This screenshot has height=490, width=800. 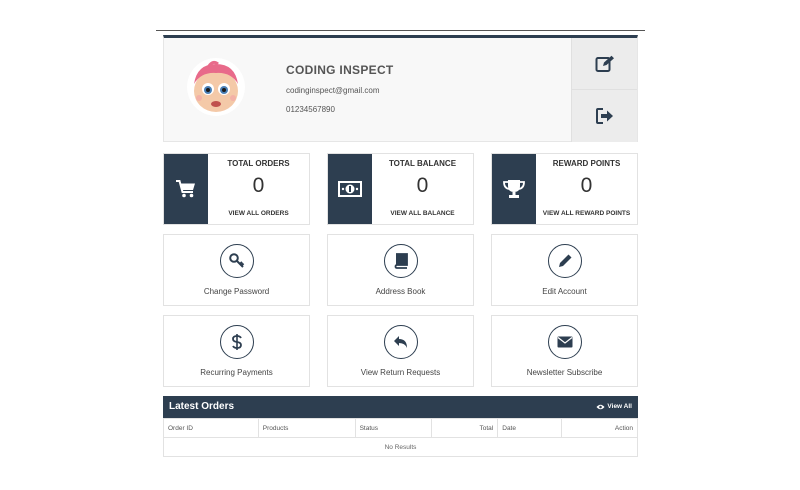 What do you see at coordinates (236, 189) in the screenshot?
I see `stat-total-orders: TOTAL ORDERS 0 VIEW ALL ORDERS` at bounding box center [236, 189].